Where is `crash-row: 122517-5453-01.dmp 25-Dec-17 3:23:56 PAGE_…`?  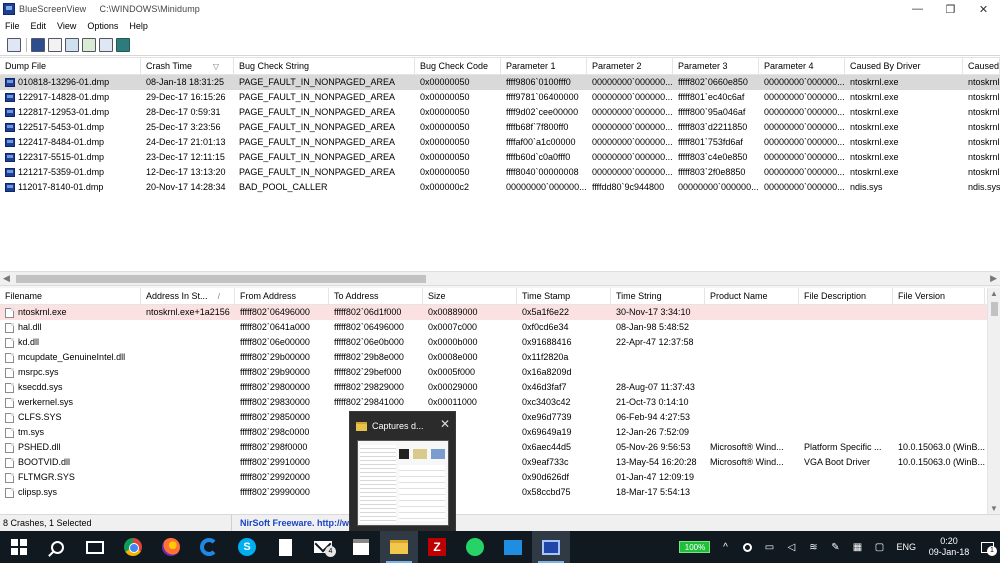 crash-row: 122517-5453-01.dmp 25-Dec-17 3:23:56 PAGE_… is located at coordinates (500, 127).